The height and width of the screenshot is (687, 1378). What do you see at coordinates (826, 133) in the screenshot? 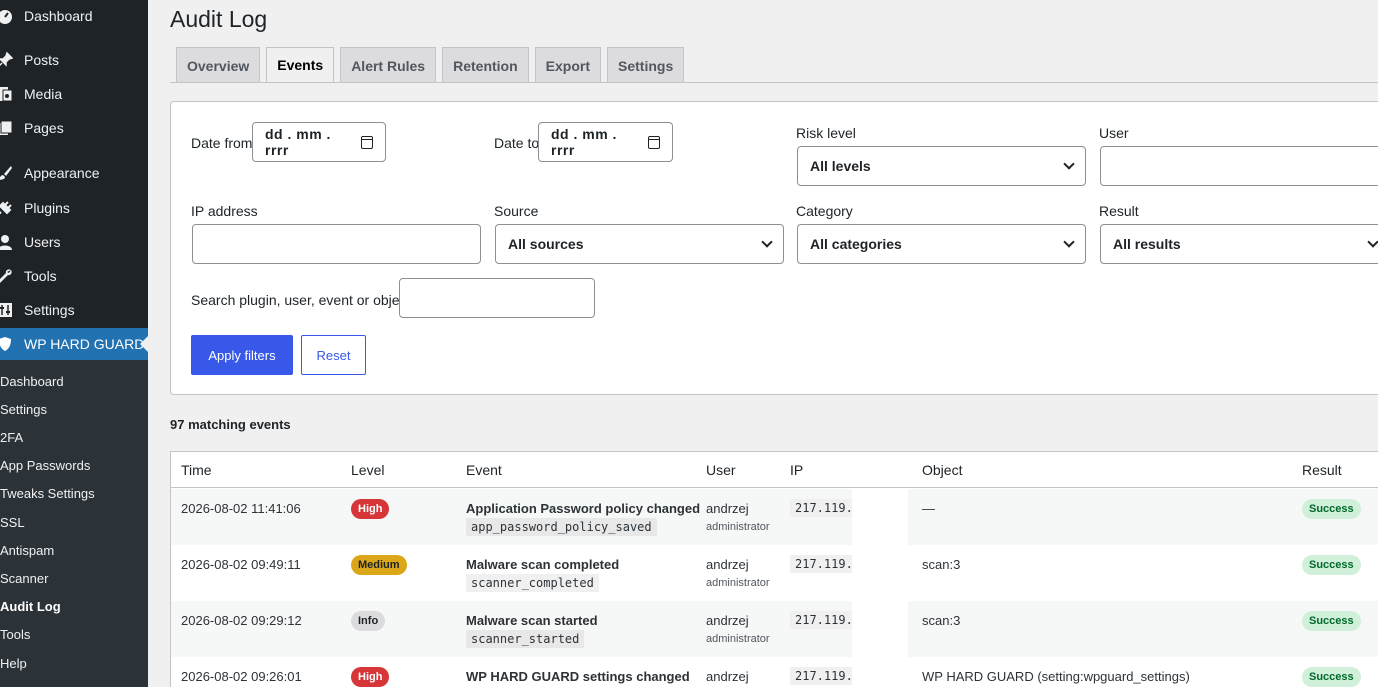
I see `risk-level-label: Risk level` at bounding box center [826, 133].